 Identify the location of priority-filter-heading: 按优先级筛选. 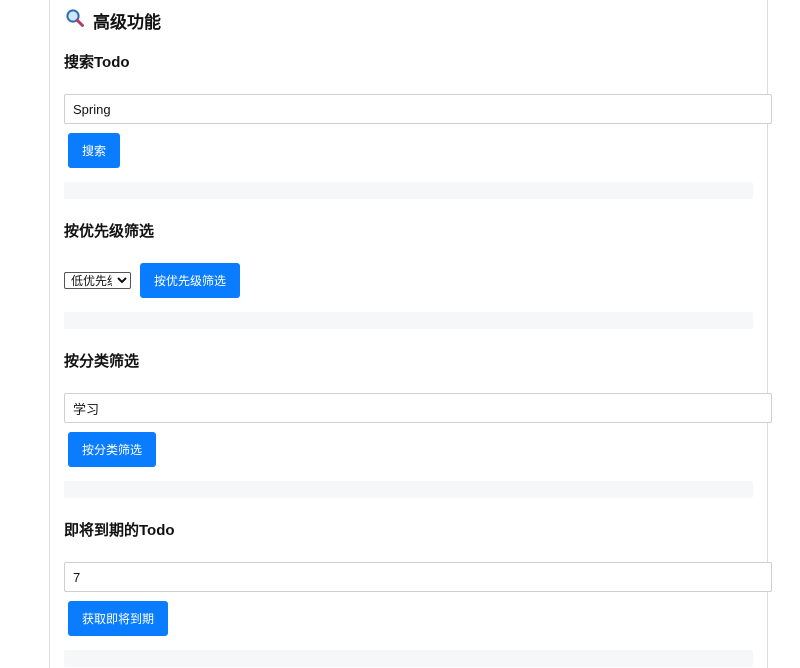
(109, 231).